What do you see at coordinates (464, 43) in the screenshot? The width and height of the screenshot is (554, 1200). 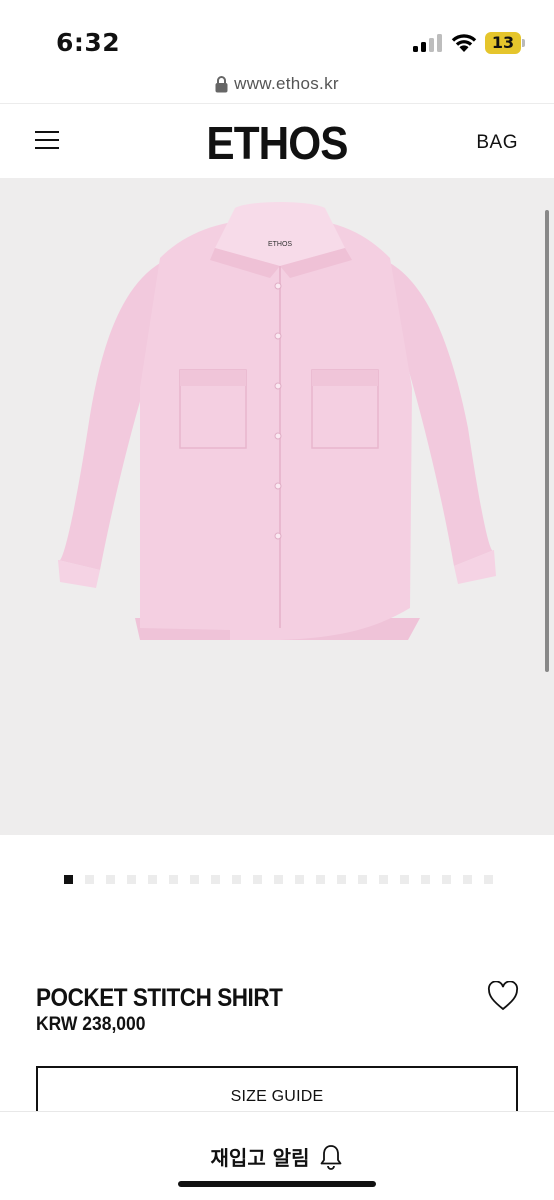 I see `wifi-icon` at bounding box center [464, 43].